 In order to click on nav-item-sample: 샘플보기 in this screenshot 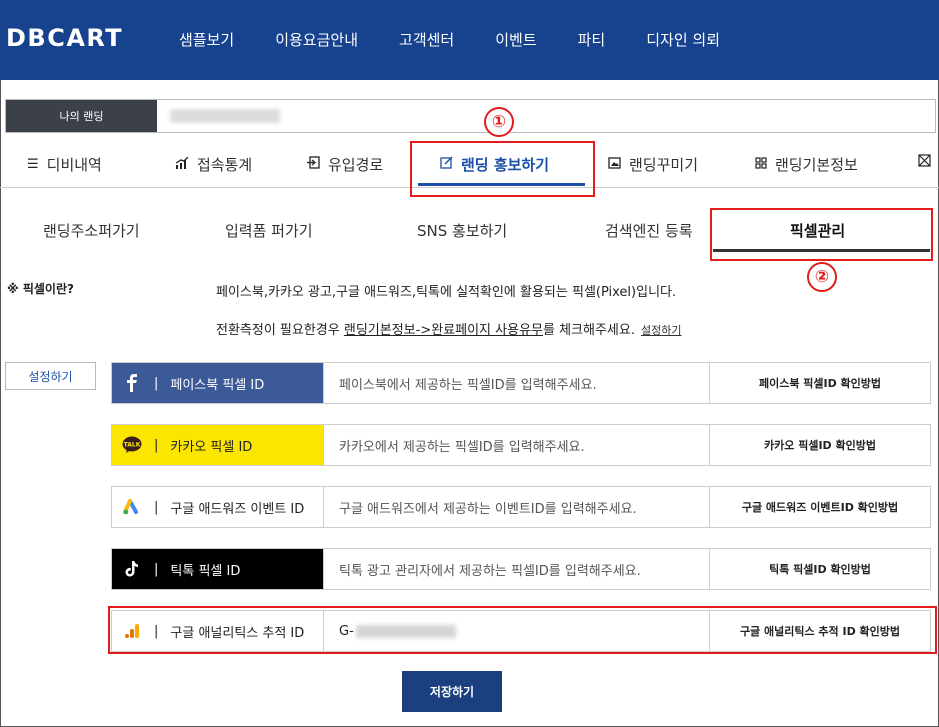, I will do `click(206, 39)`.